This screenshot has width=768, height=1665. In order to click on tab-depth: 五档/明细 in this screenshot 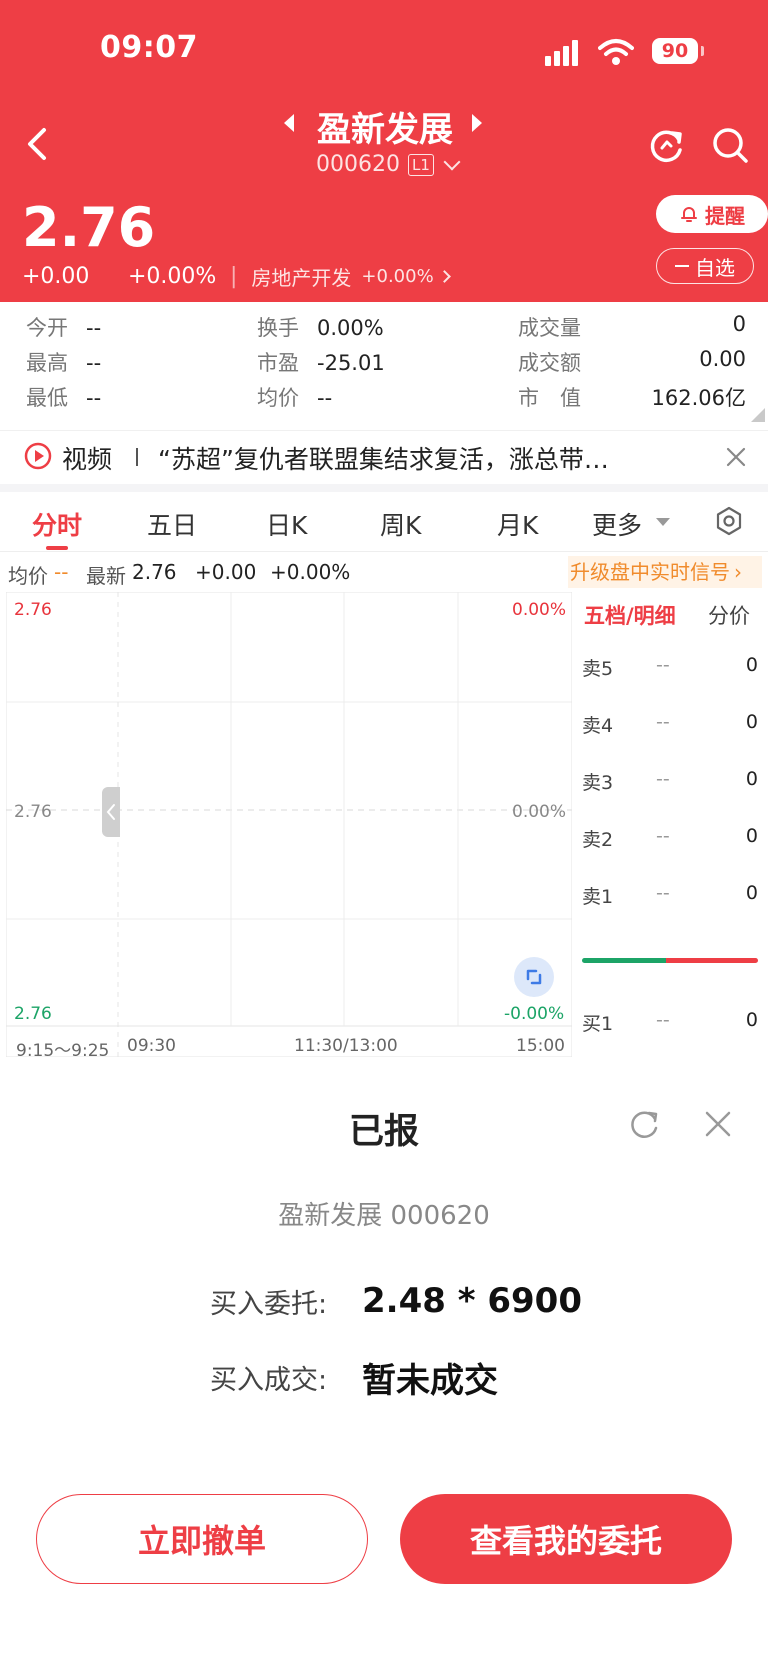, I will do `click(630, 615)`.